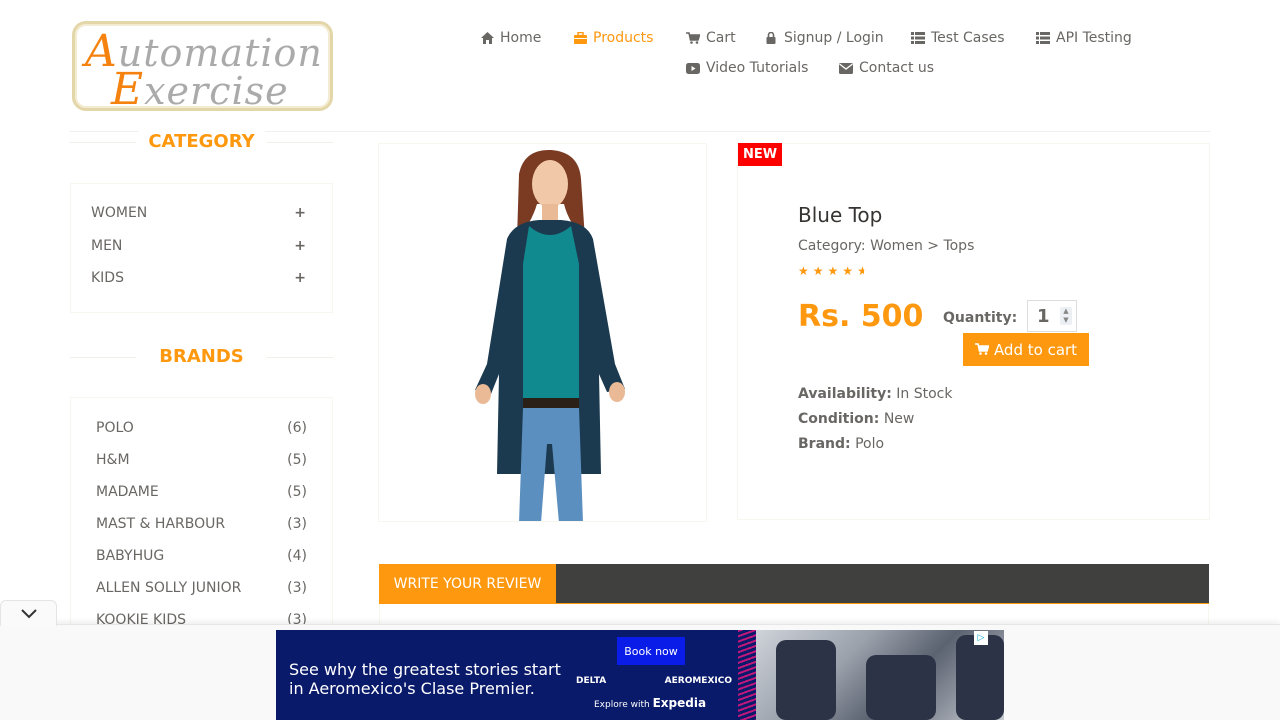 The height and width of the screenshot is (720, 1280). I want to click on nav-products-label: Products, so click(623, 38).